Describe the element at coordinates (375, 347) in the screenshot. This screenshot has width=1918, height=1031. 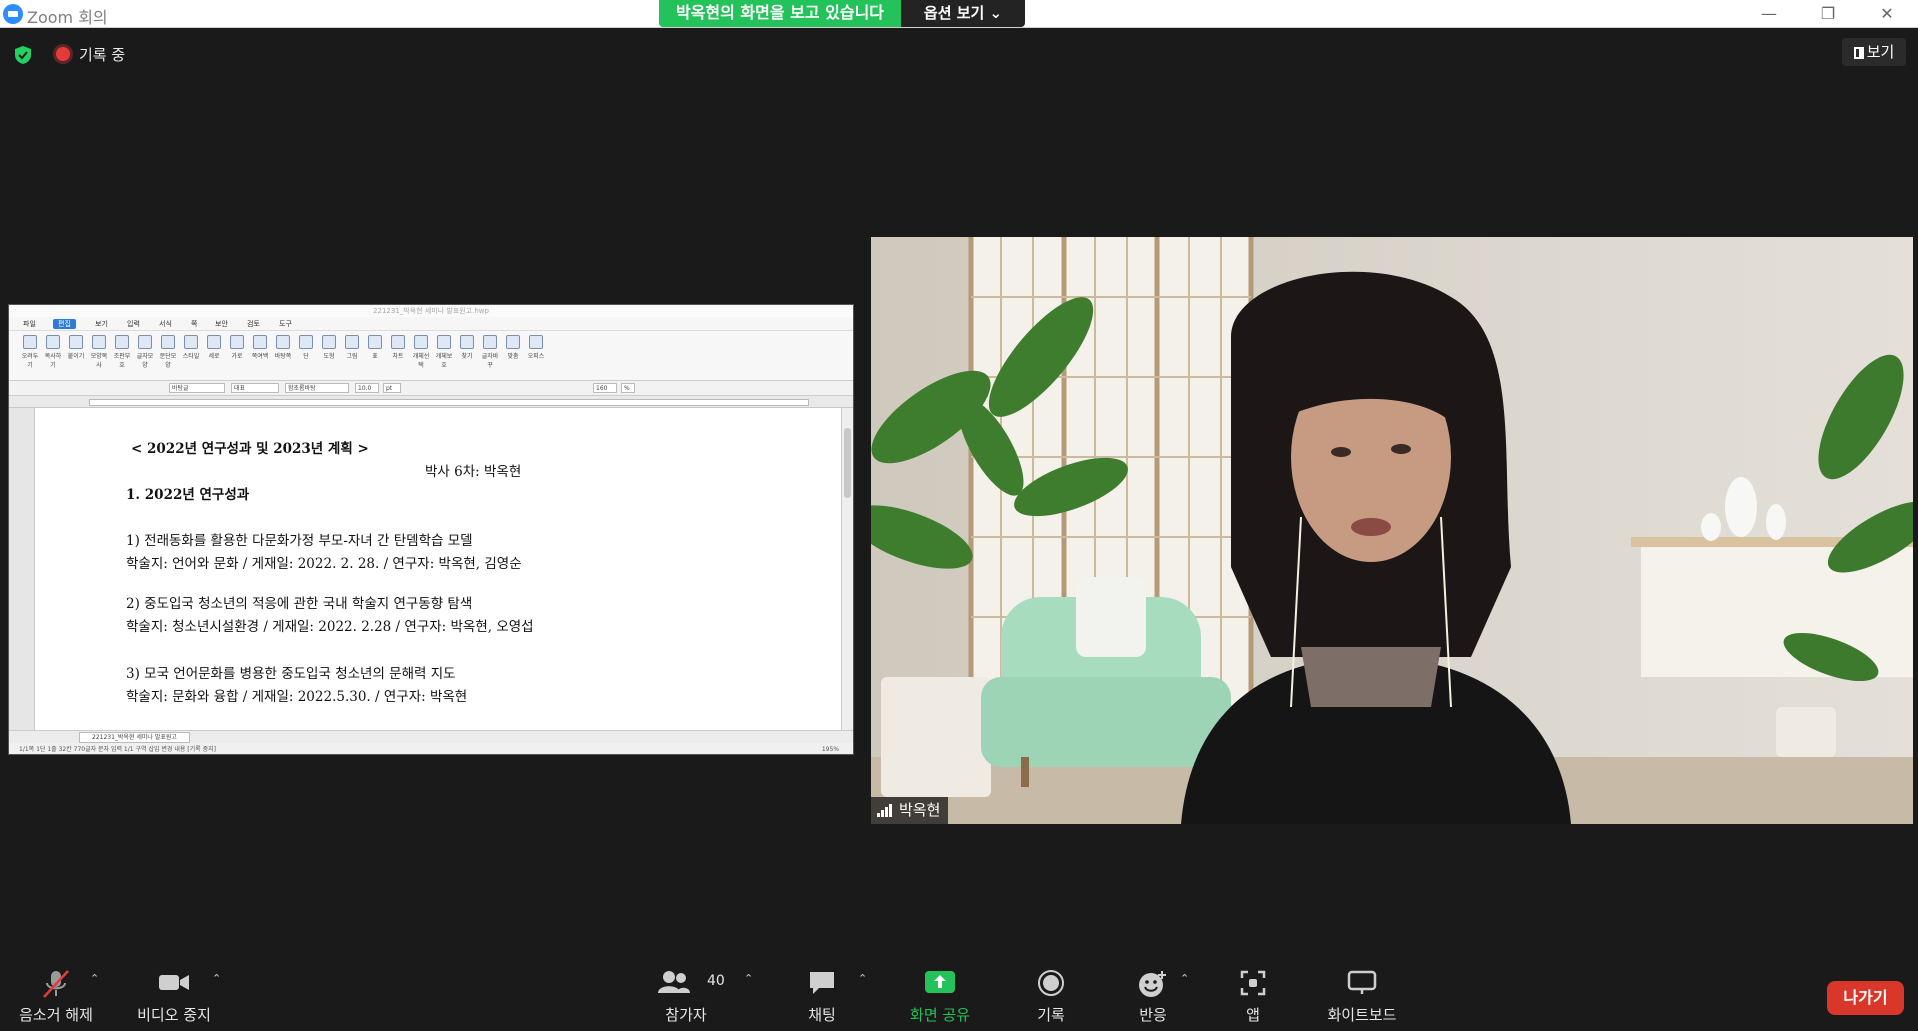
I see `ribbon-tool-15: 표` at that location.